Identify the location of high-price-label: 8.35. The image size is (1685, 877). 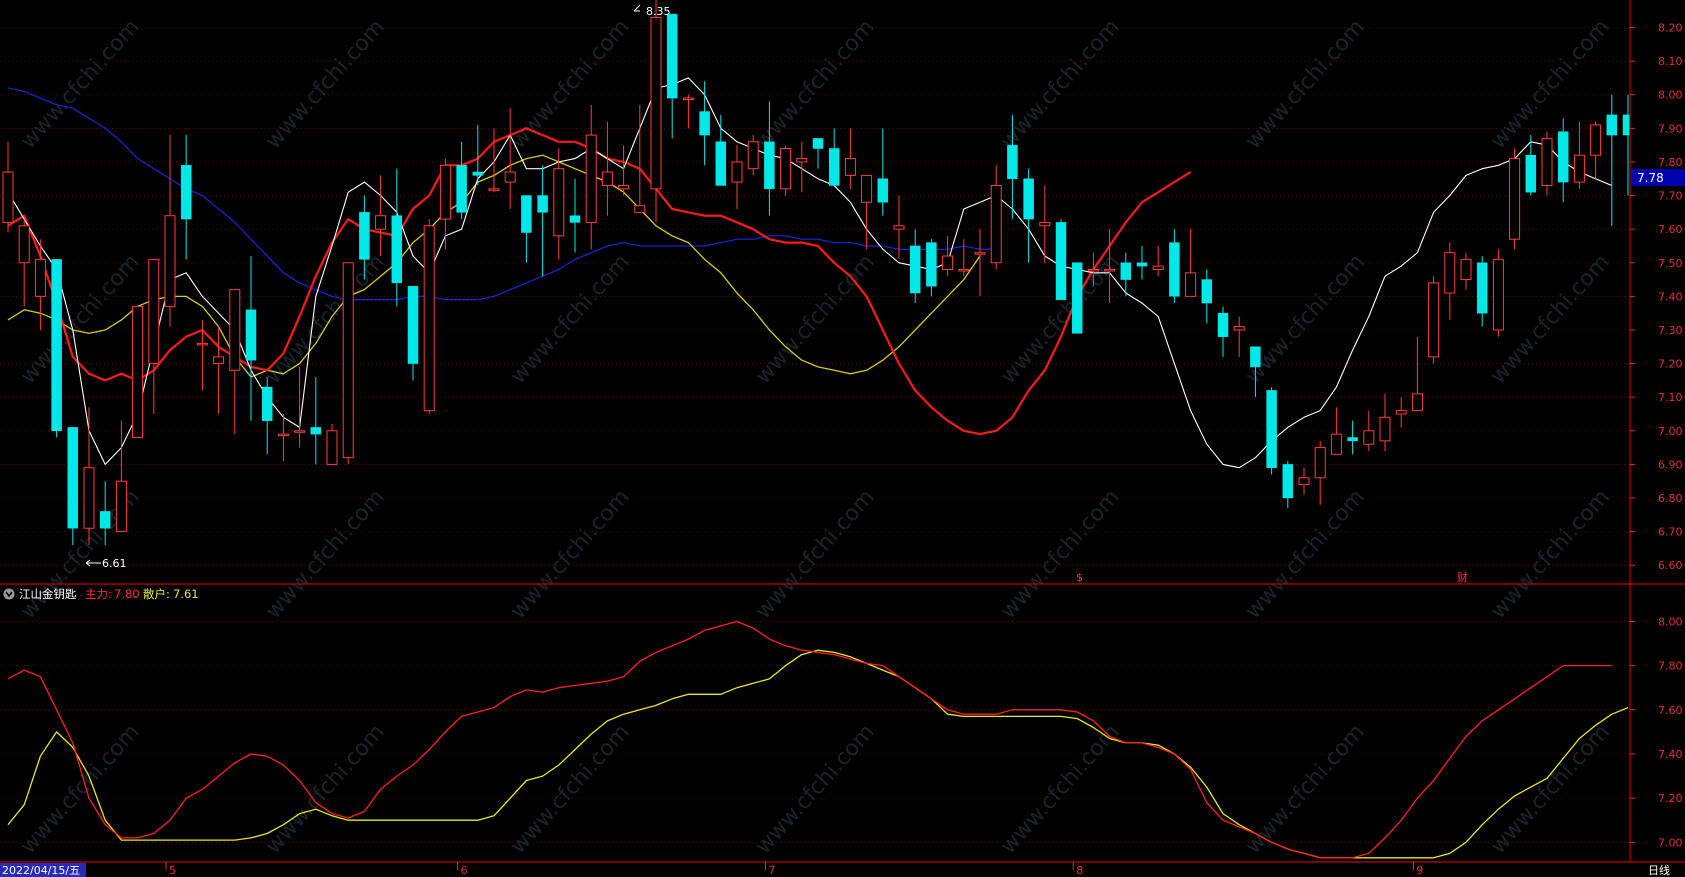
(658, 11).